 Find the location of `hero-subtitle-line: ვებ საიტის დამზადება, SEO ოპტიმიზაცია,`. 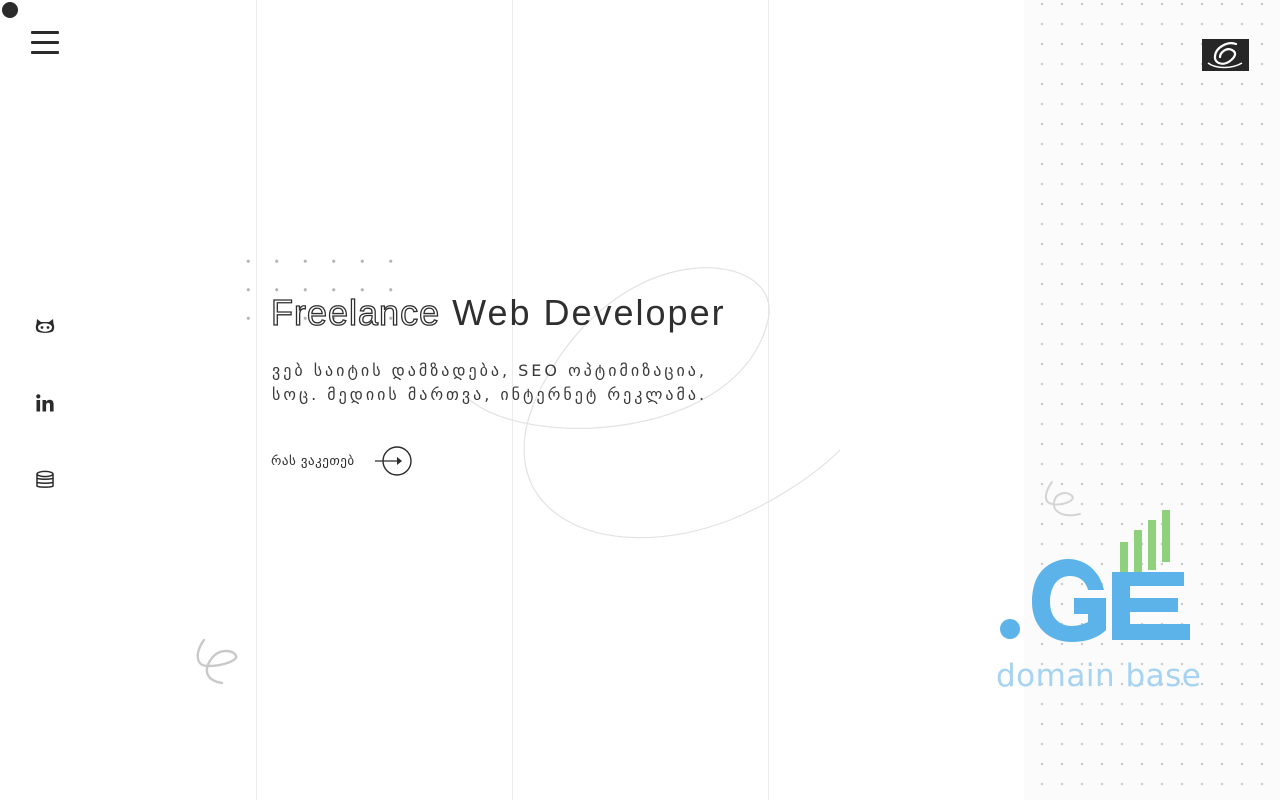

hero-subtitle-line: ვებ საიტის დამზადება, SEO ოპტიმიზაცია, is located at coordinates (489, 370).